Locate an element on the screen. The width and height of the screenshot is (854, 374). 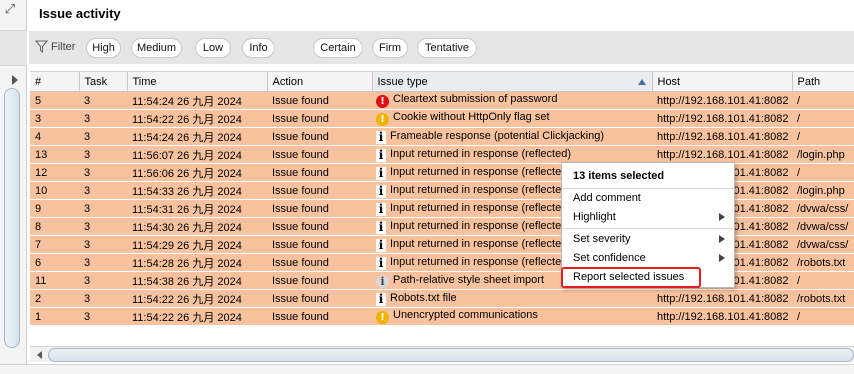
column-header-task: Task is located at coordinates (103, 81).